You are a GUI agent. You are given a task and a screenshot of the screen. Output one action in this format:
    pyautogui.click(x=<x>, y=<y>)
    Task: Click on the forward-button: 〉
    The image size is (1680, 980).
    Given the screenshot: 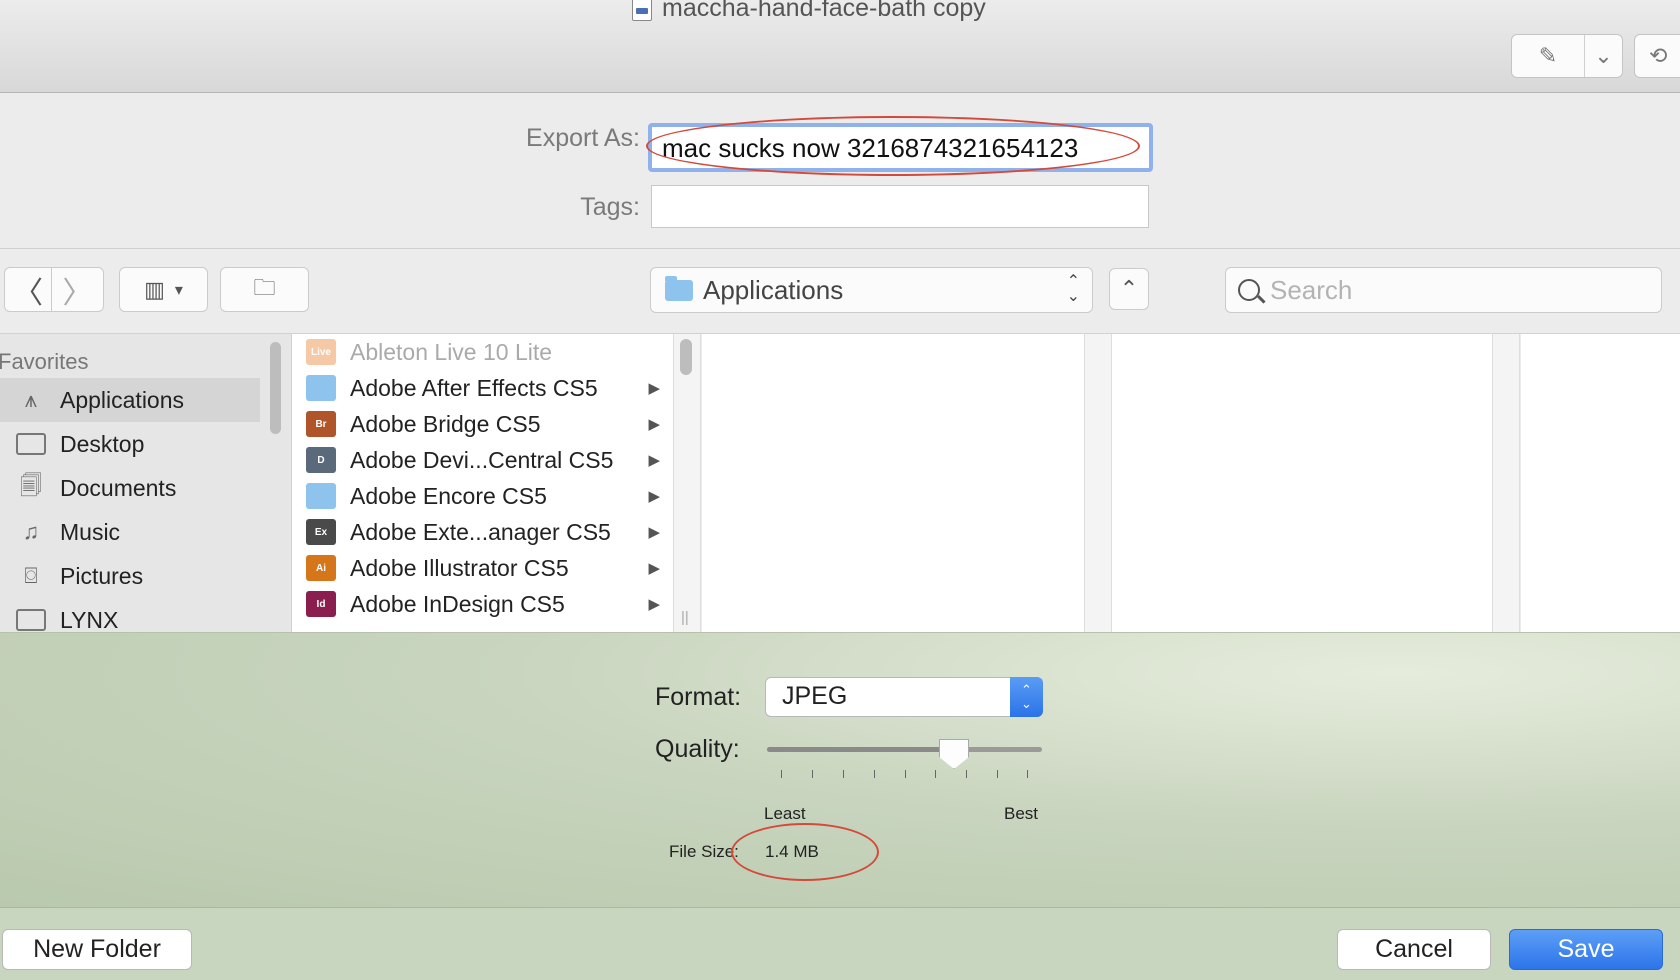 What is the action you would take?
    pyautogui.click(x=78, y=289)
    